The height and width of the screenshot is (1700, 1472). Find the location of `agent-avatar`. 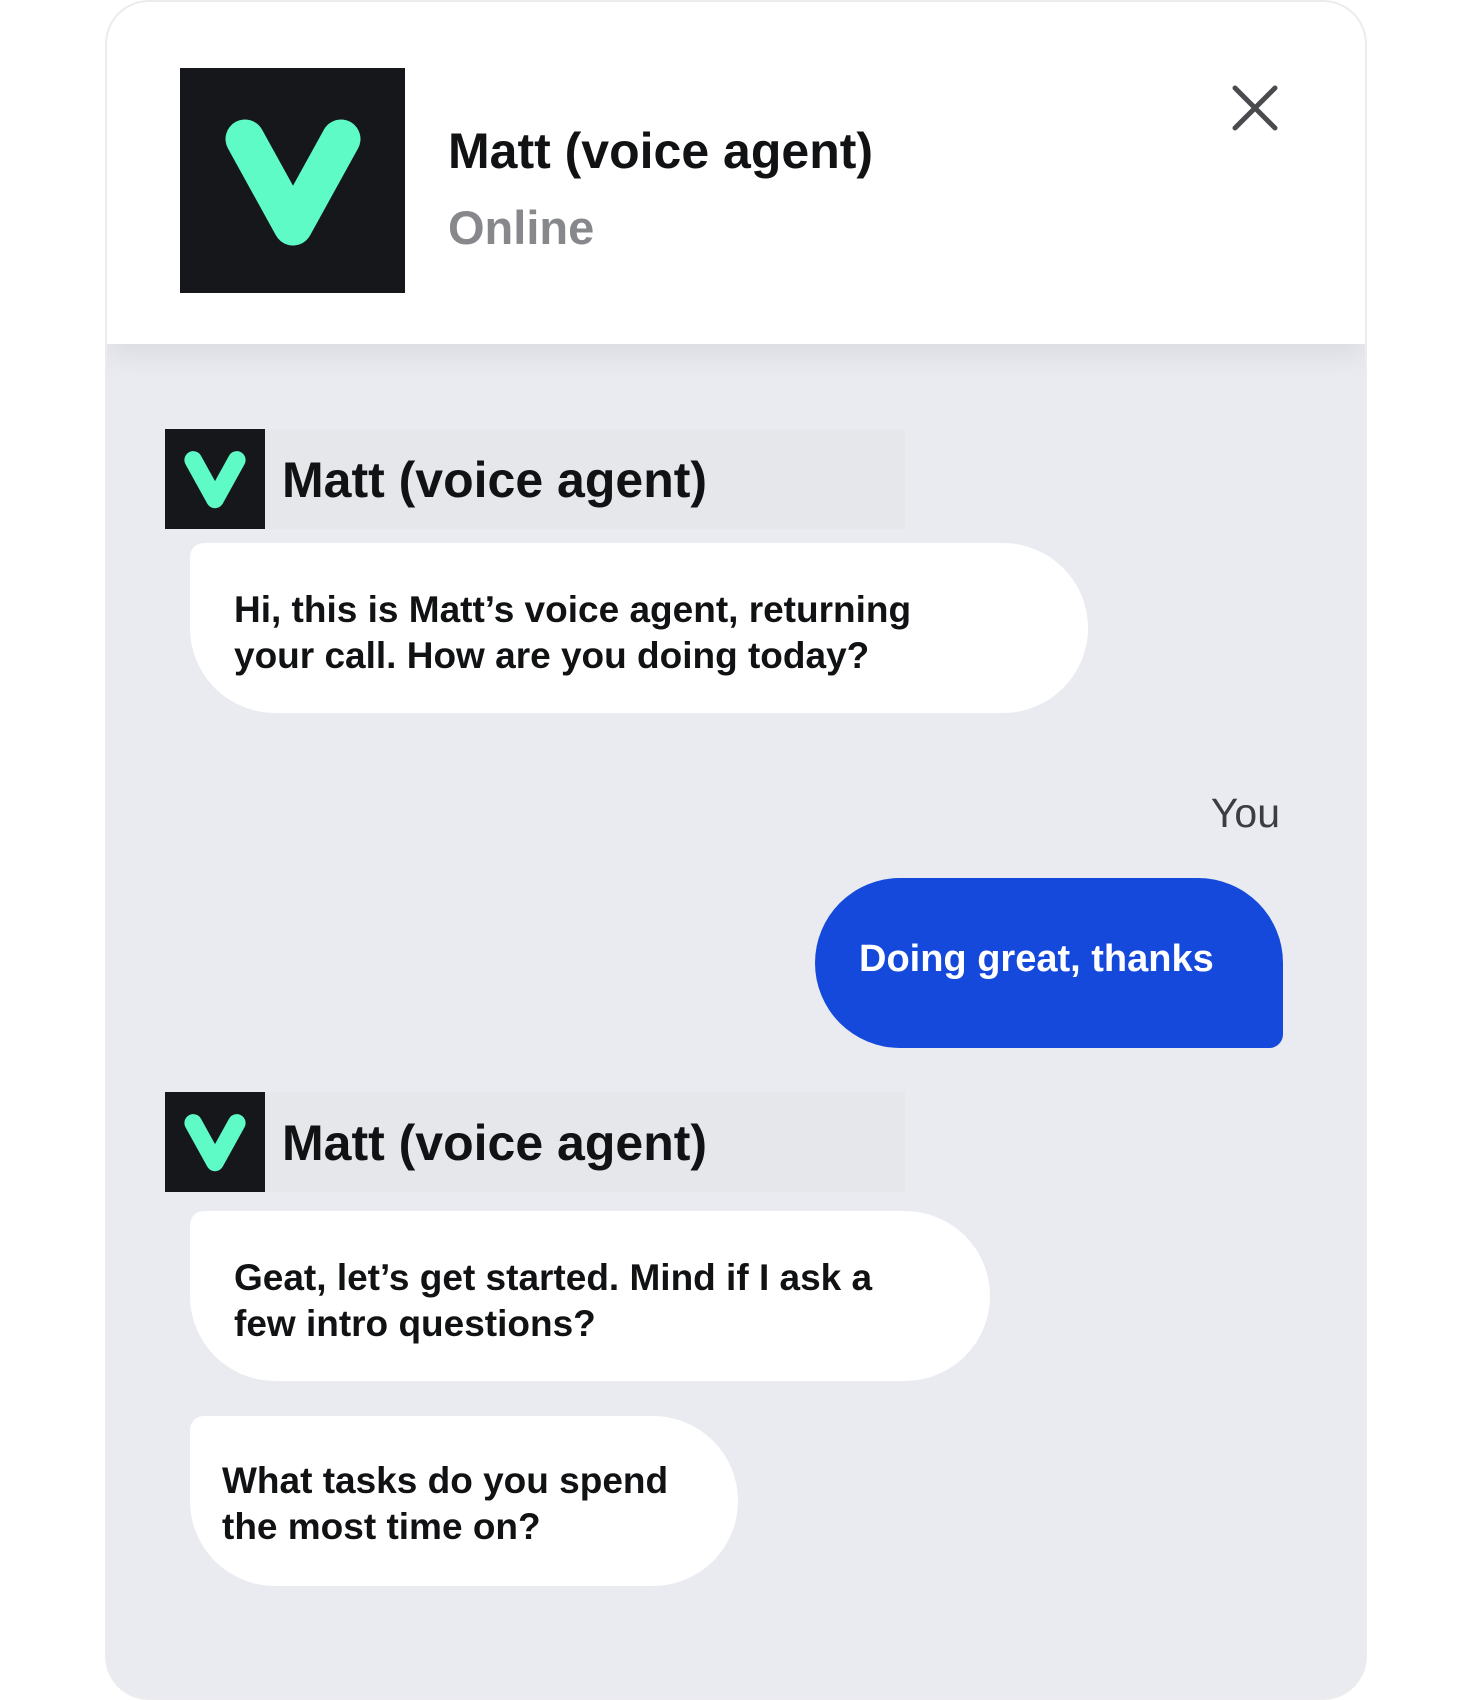

agent-avatar is located at coordinates (292, 180).